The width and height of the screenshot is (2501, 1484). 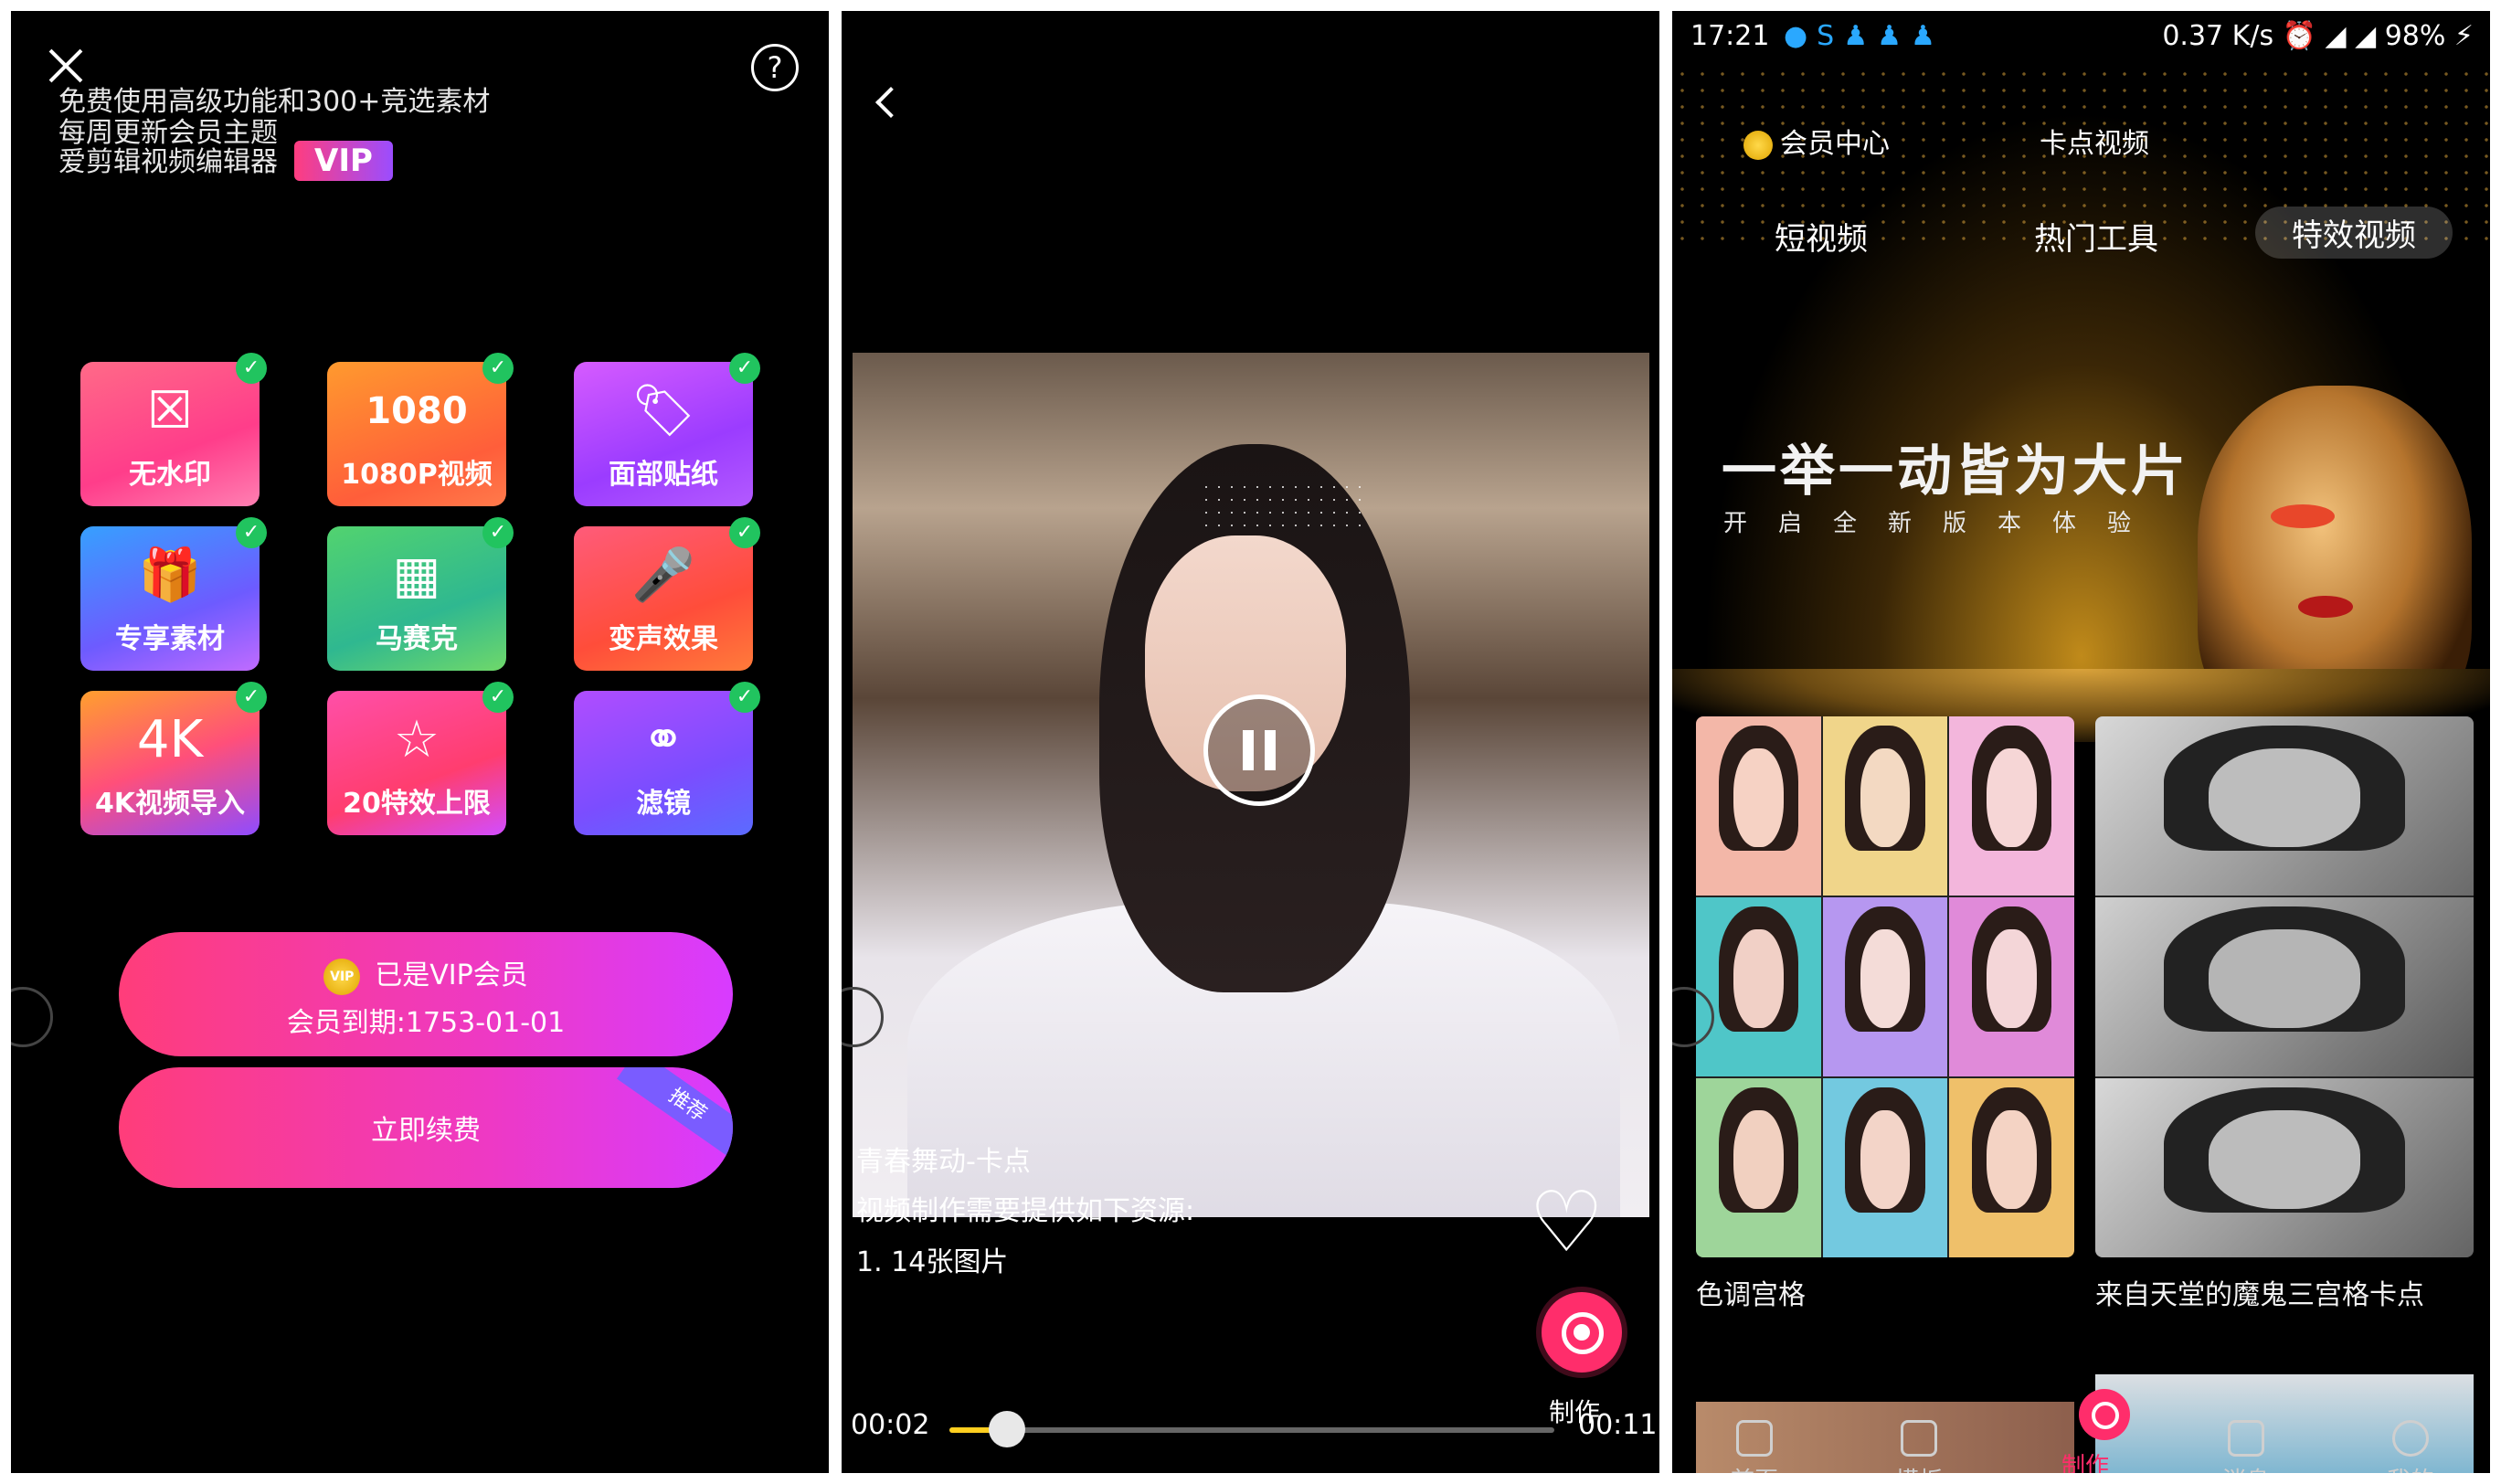 What do you see at coordinates (890, 102) in the screenshot?
I see `back-icon` at bounding box center [890, 102].